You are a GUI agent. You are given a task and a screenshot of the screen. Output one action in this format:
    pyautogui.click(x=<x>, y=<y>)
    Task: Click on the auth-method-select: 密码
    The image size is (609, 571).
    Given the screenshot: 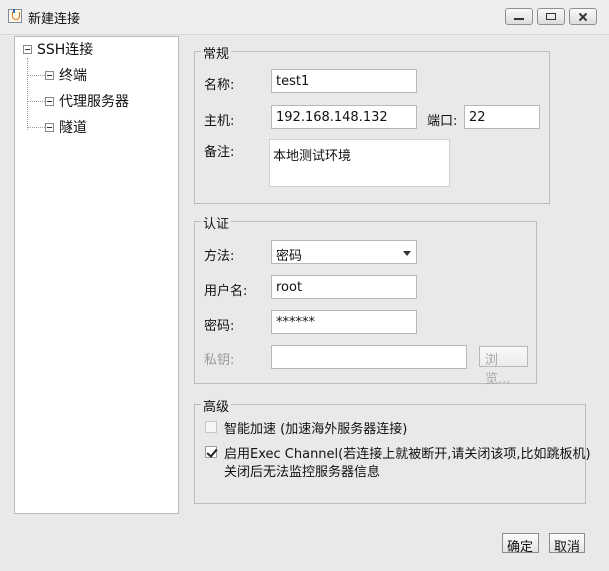 What is the action you would take?
    pyautogui.click(x=344, y=252)
    